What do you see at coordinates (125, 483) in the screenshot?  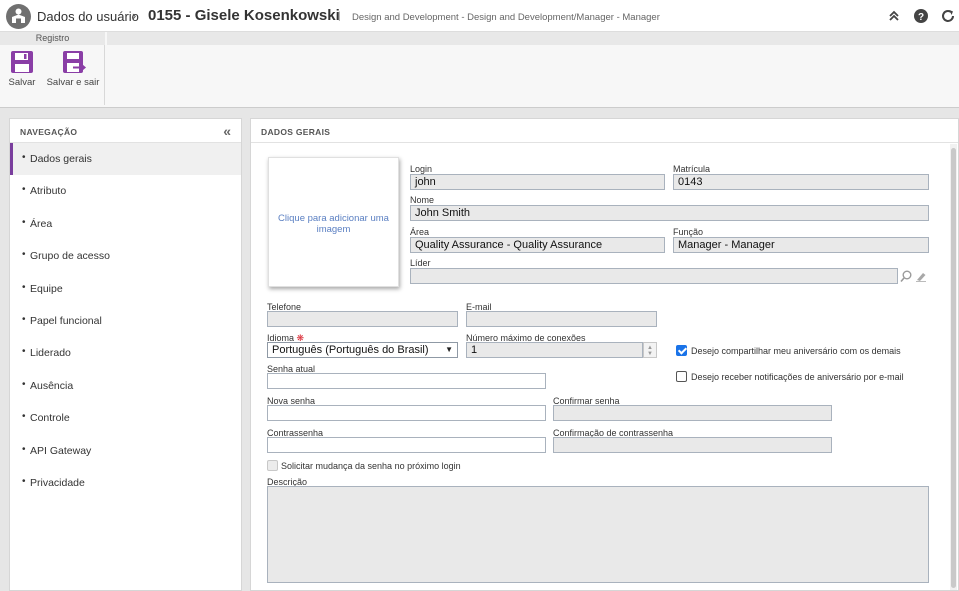 I see `nav-item-privacidade: • Privacidade` at bounding box center [125, 483].